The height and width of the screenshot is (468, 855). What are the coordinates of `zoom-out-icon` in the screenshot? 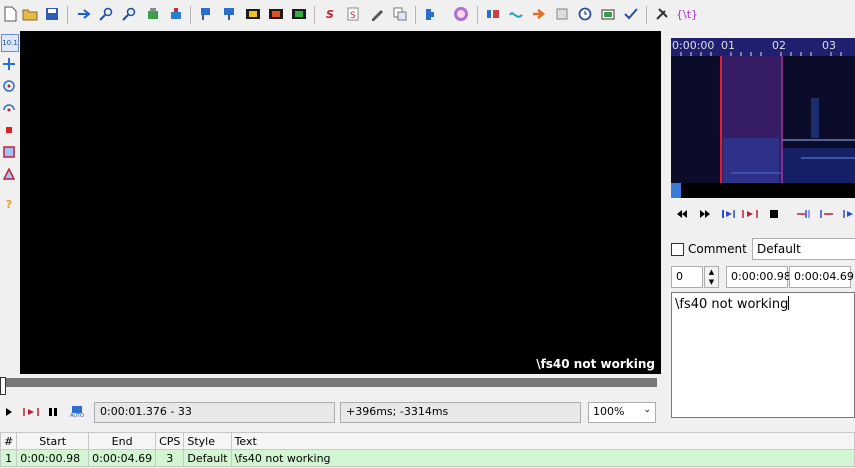 It's located at (129, 14).